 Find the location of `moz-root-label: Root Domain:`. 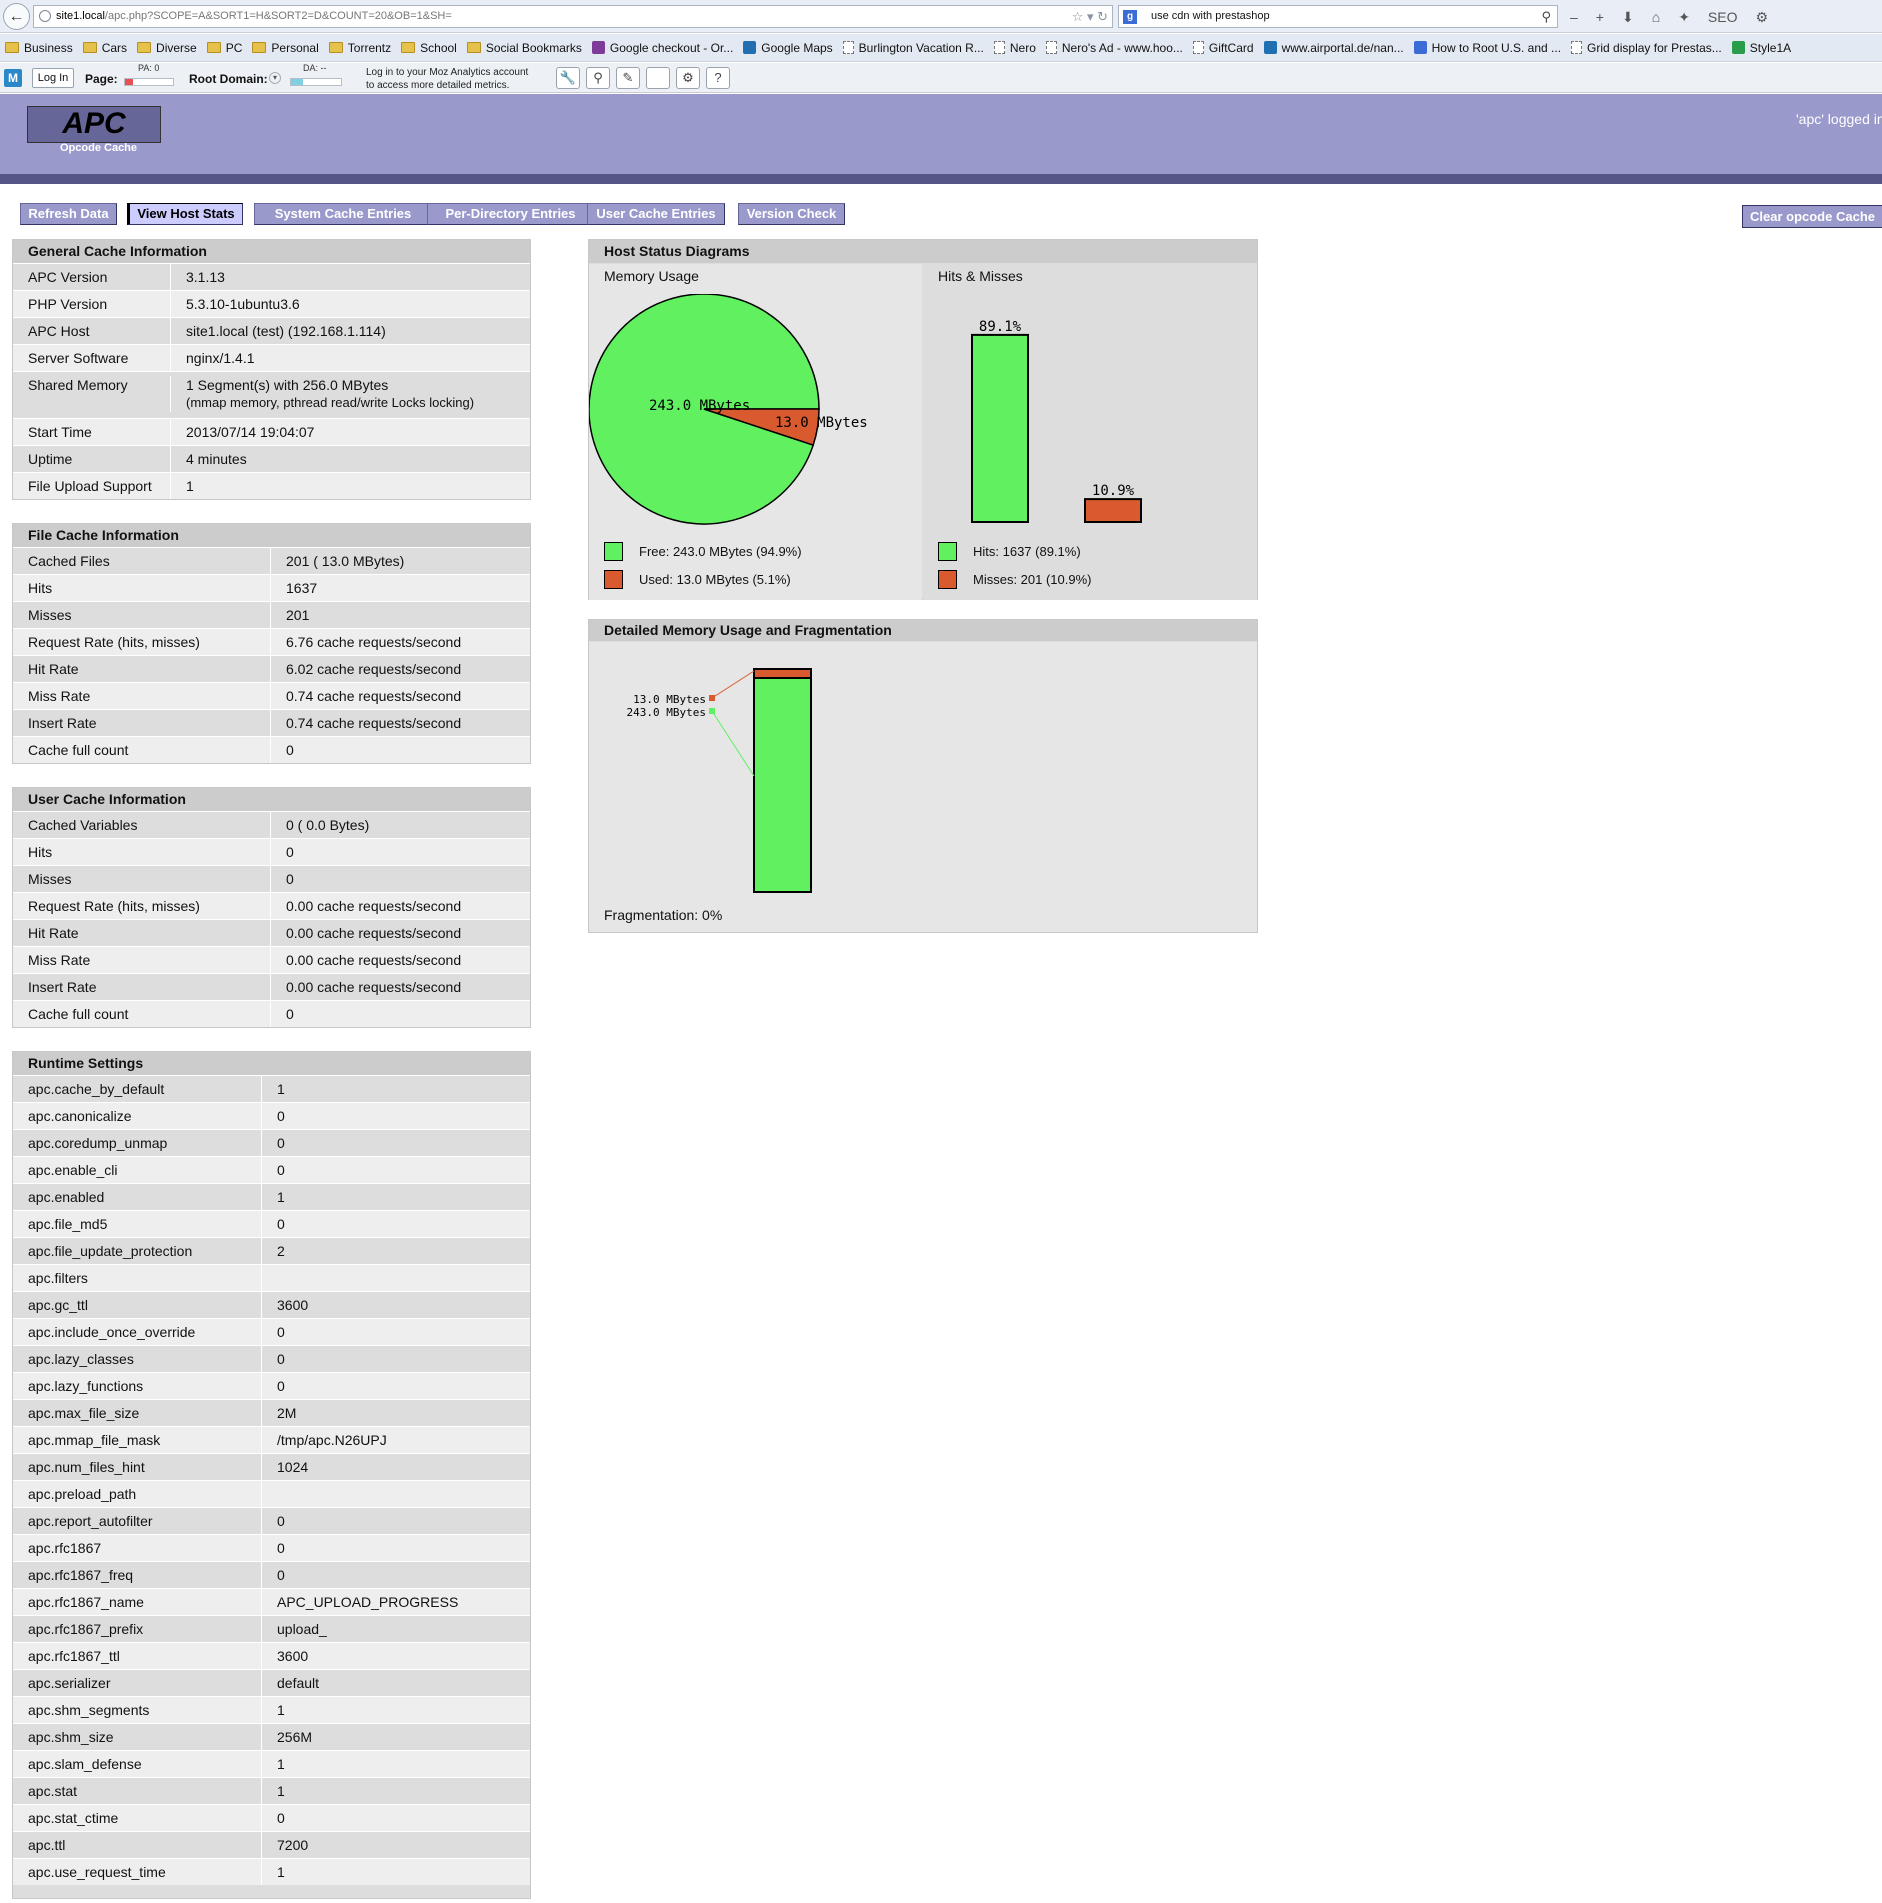

moz-root-label: Root Domain: is located at coordinates (228, 79).